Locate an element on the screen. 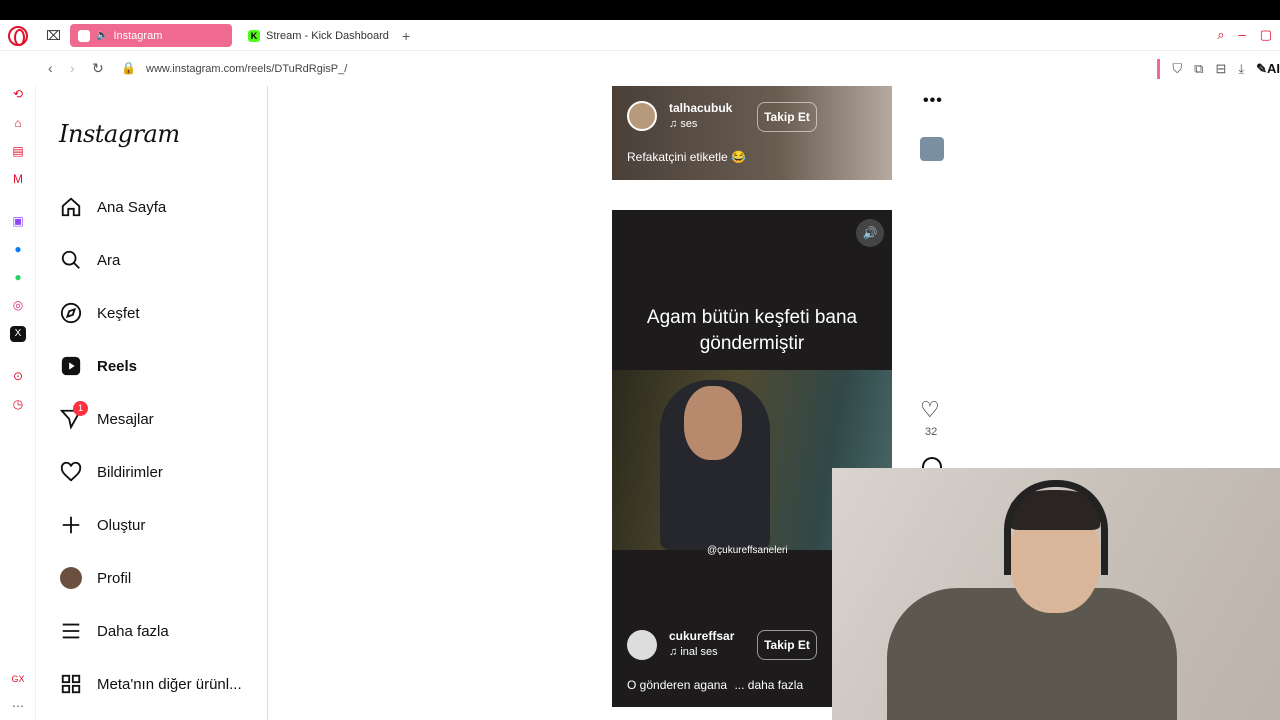  nav-label: Oluştur is located at coordinates (121, 525).